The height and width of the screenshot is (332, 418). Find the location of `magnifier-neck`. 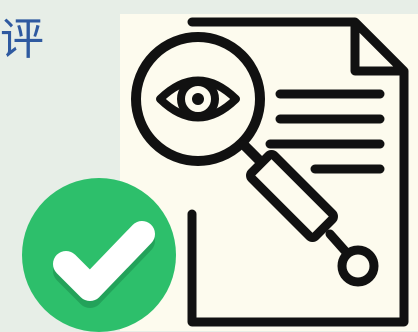

magnifier-neck is located at coordinates (252, 153).